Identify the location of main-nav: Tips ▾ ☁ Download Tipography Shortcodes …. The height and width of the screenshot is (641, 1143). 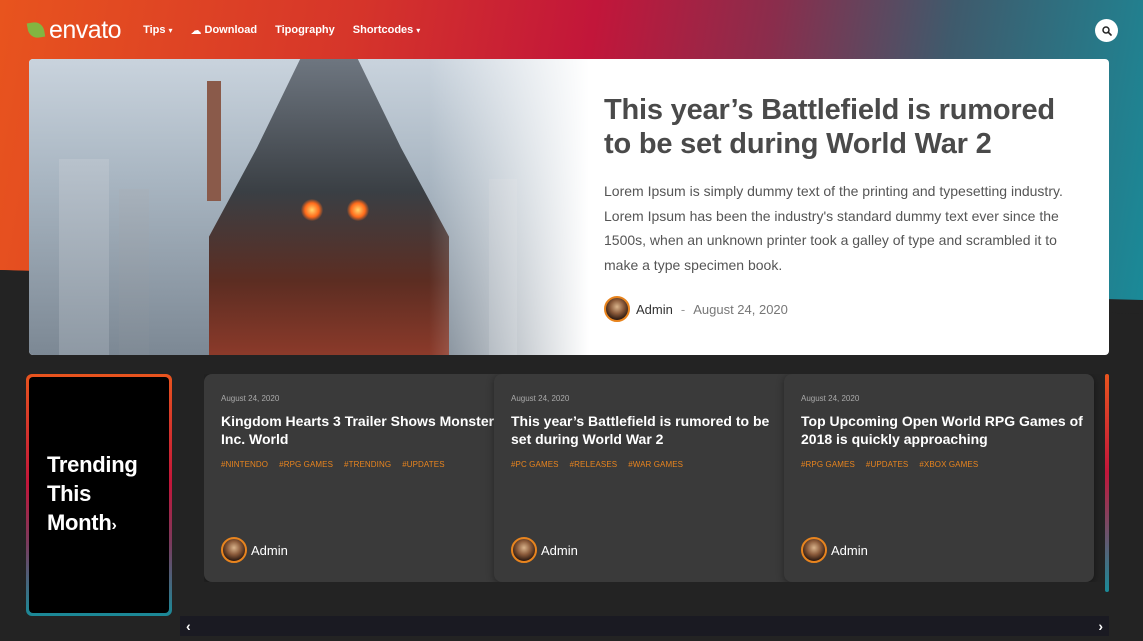
(281, 30).